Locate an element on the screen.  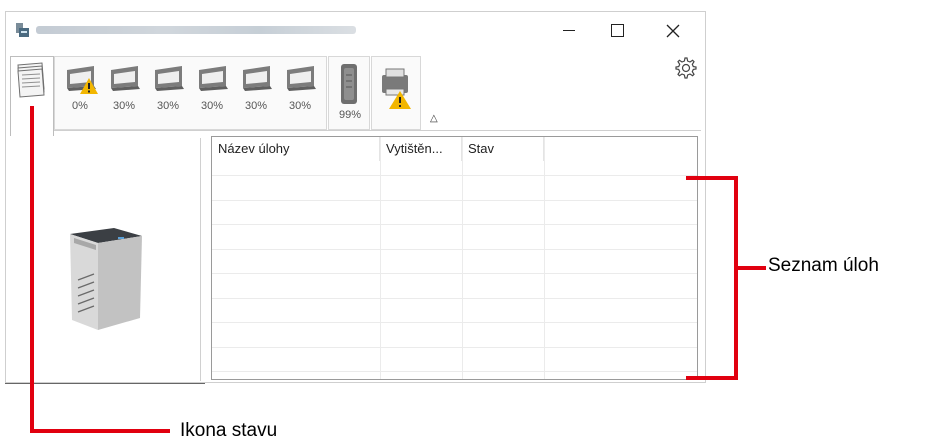
callout-bracket-top is located at coordinates (712, 178).